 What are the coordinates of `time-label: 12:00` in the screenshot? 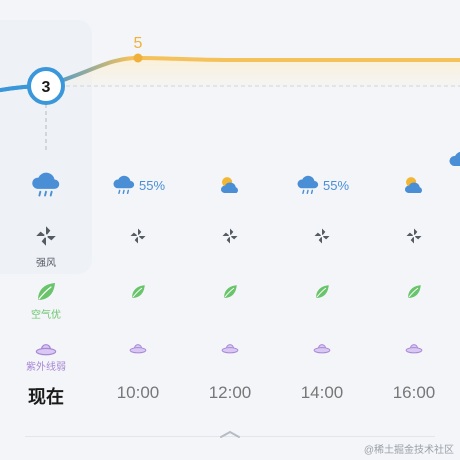 It's located at (230, 392).